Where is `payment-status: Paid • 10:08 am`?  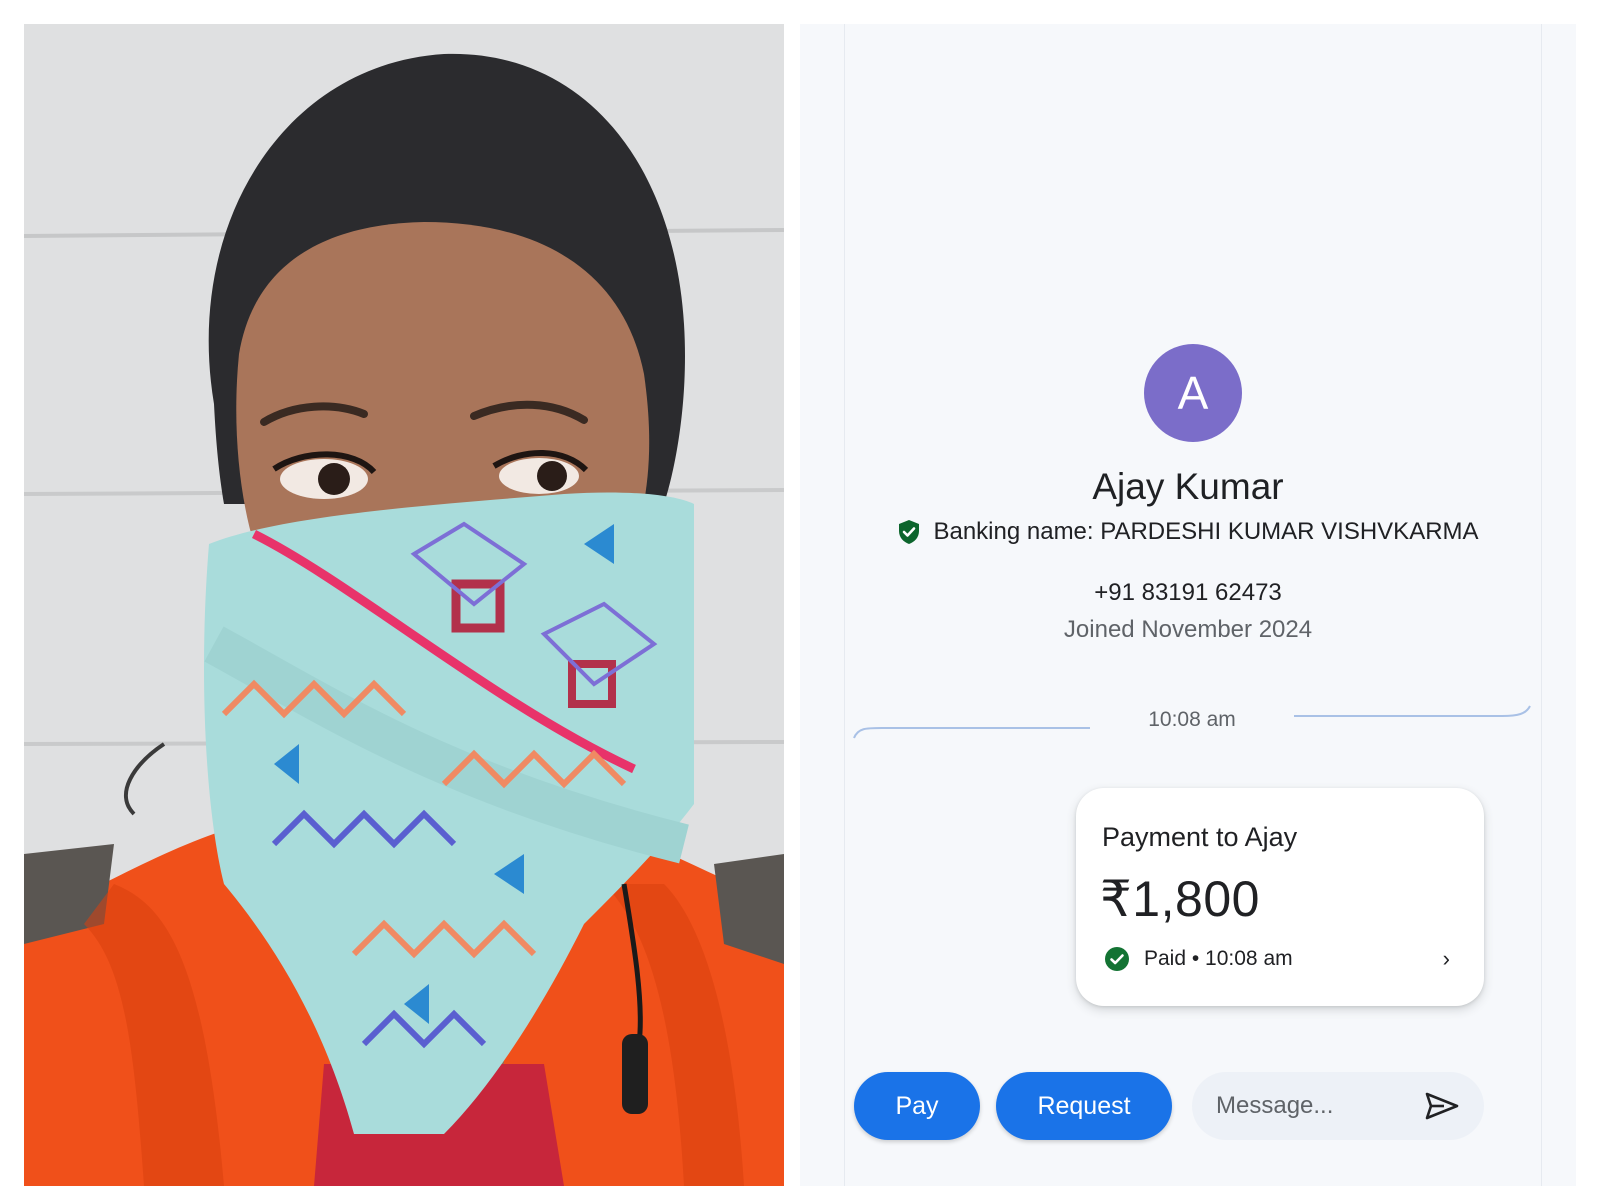
payment-status: Paid • 10:08 am is located at coordinates (1198, 959).